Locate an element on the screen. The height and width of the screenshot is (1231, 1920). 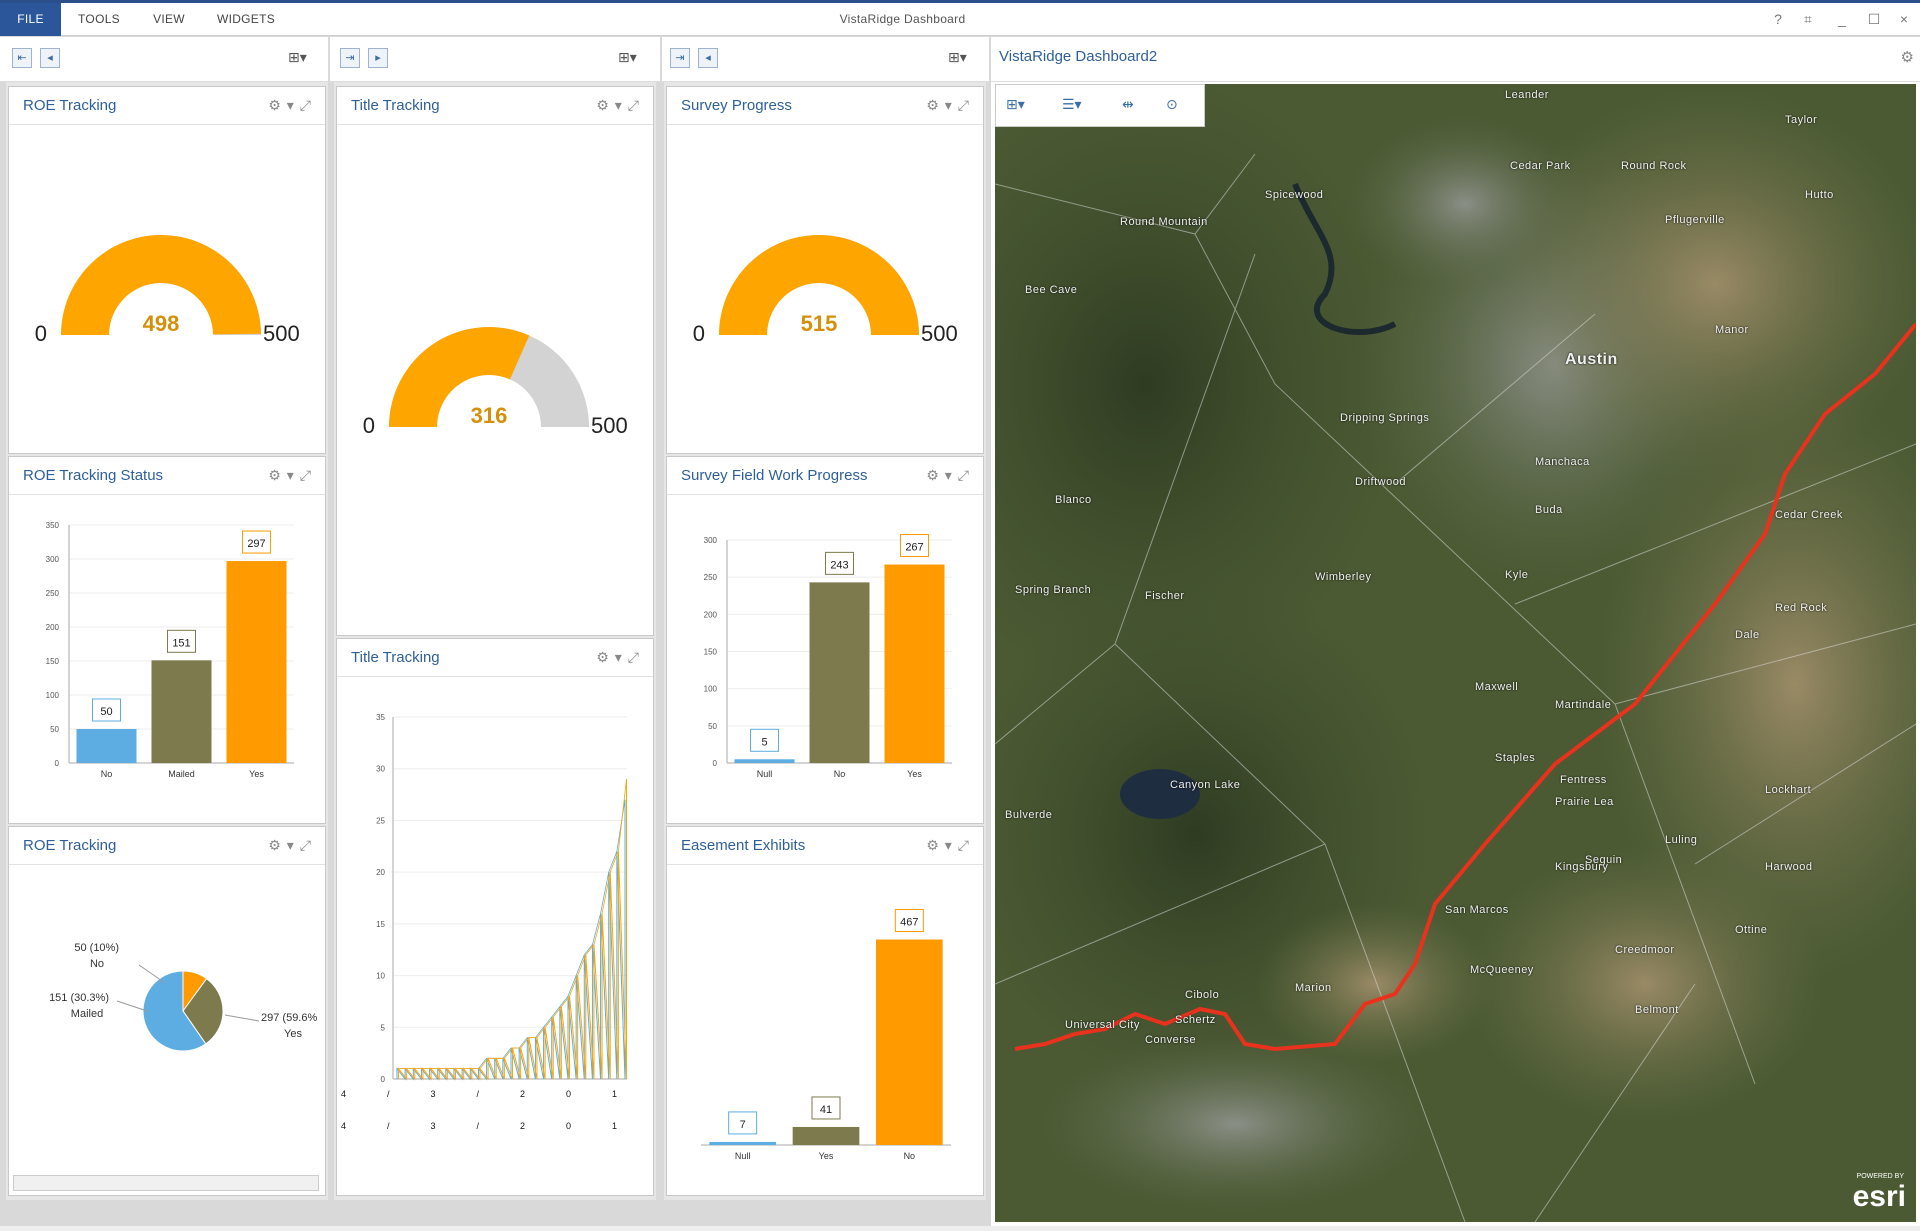
line-chart: 0 5 10 15 20 25 30 35 4/3/2015 4/3/2015 is located at coordinates (502, 922).